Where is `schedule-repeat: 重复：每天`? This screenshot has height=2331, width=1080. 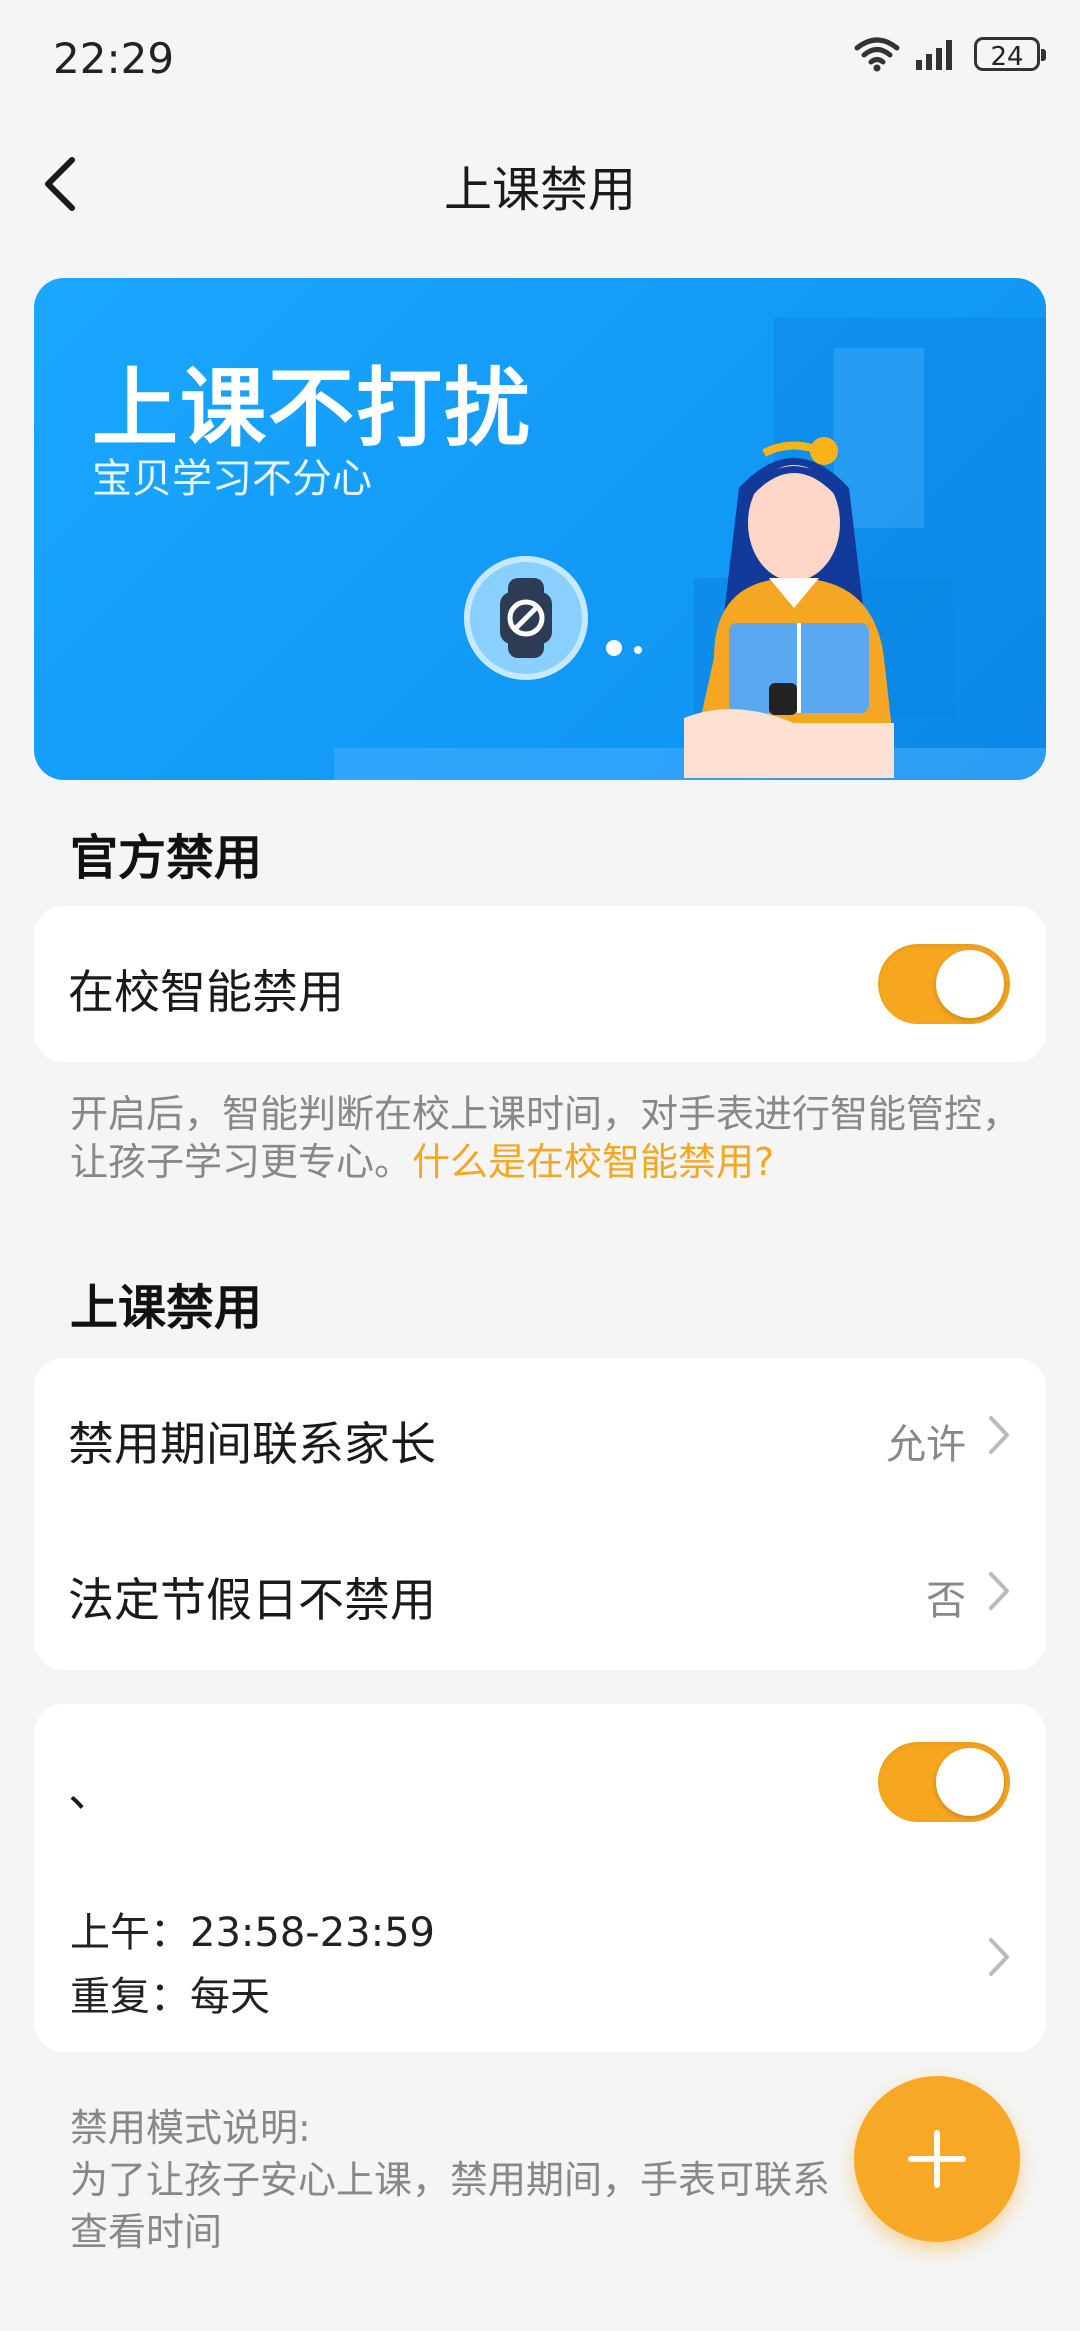
schedule-repeat: 重复：每天 is located at coordinates (170, 1997).